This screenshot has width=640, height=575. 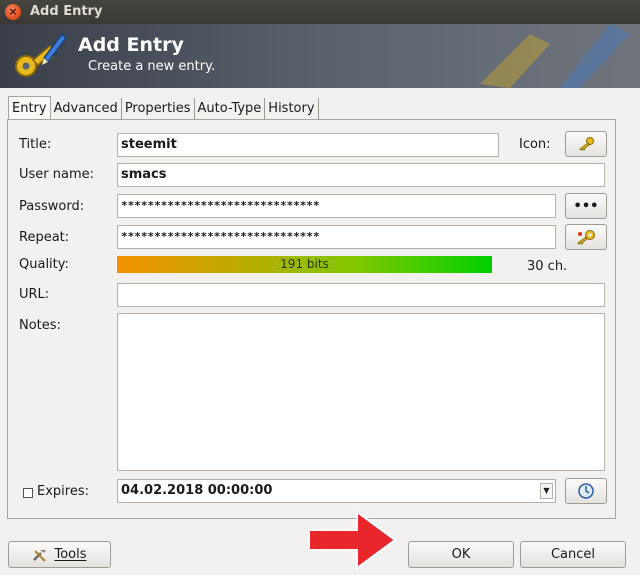 I want to click on username-field: smacs, so click(x=361, y=175).